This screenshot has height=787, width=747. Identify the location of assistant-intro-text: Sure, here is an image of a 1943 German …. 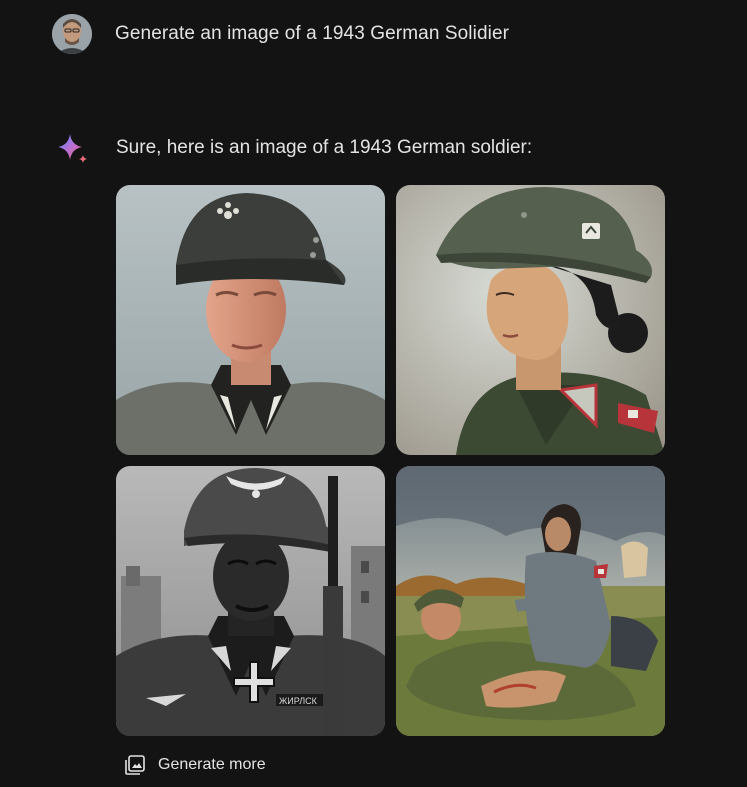
(324, 147).